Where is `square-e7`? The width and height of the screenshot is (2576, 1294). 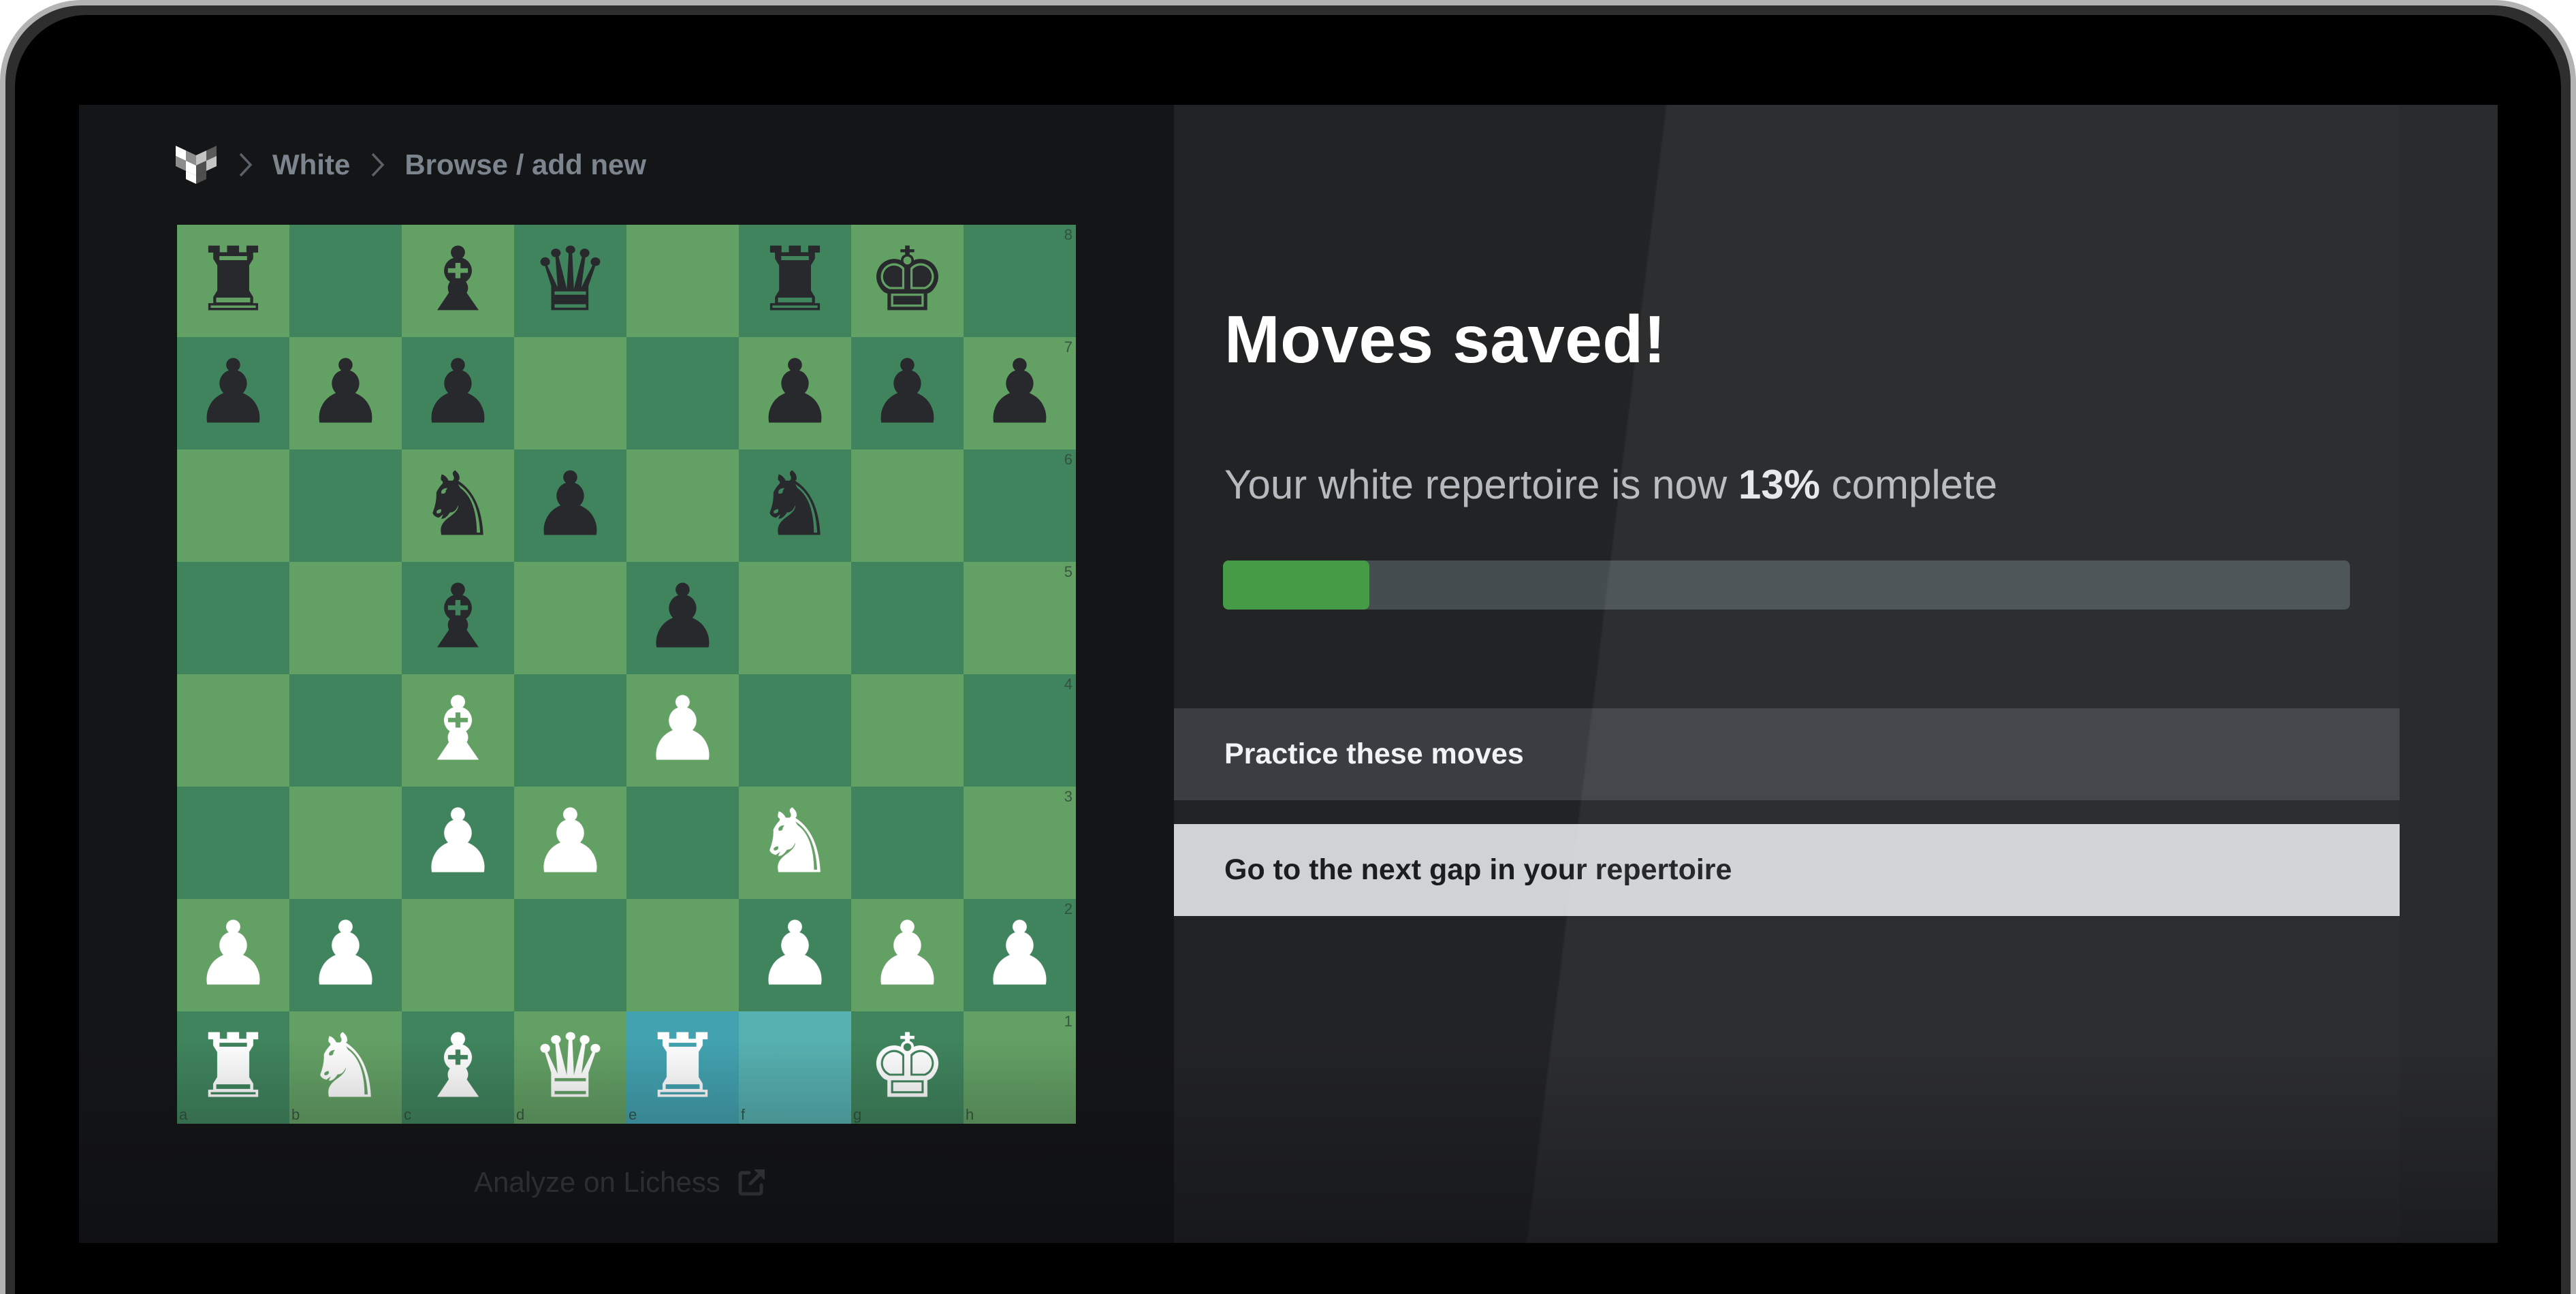 square-e7 is located at coordinates (682, 393).